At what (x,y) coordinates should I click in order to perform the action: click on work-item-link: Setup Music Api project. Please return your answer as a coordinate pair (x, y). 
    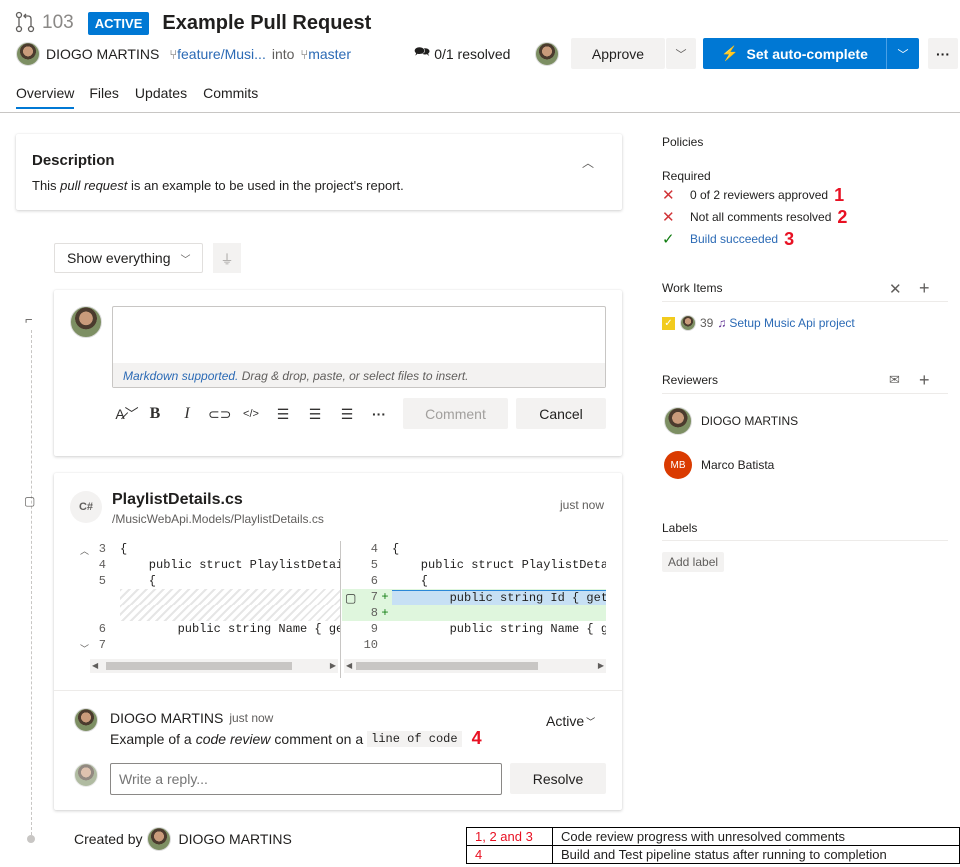
    Looking at the image, I should click on (791, 323).